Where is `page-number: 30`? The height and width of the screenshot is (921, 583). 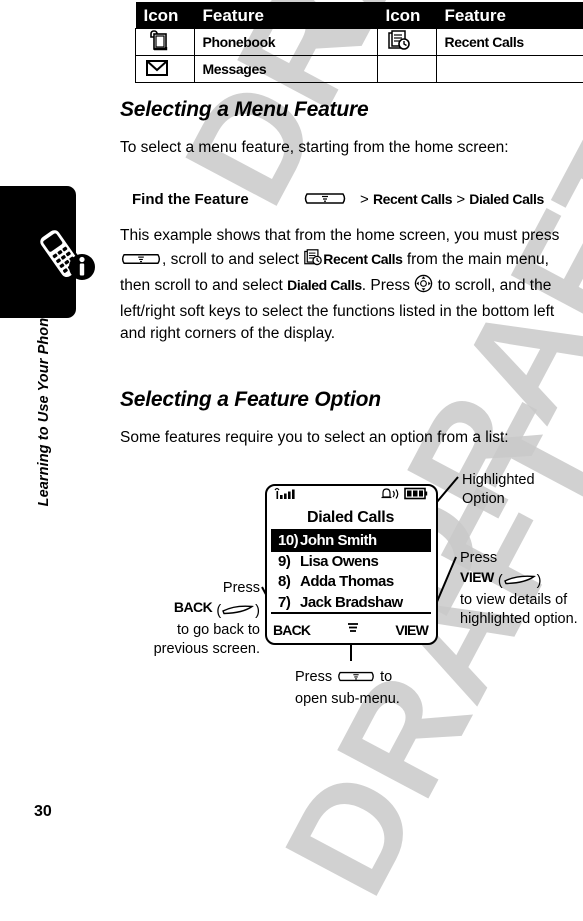
page-number: 30 is located at coordinates (43, 812).